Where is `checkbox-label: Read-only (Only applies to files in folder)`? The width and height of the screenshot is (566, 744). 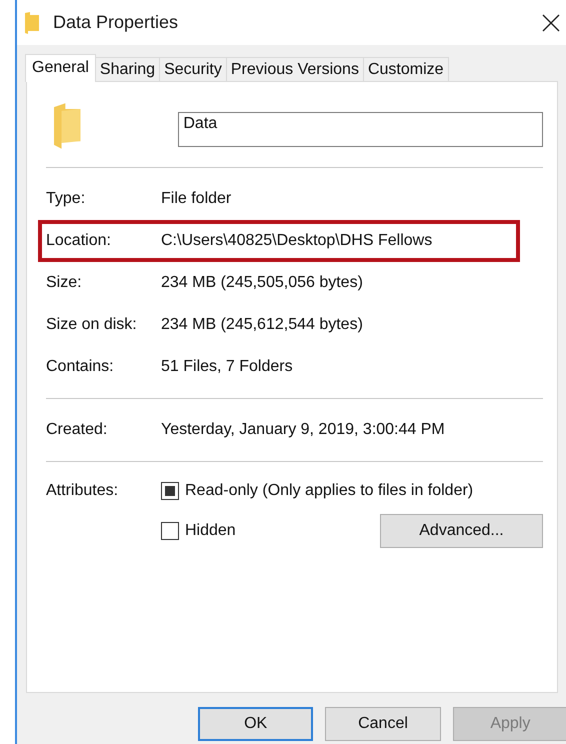
checkbox-label: Read-only (Only applies to files in folder) is located at coordinates (329, 491).